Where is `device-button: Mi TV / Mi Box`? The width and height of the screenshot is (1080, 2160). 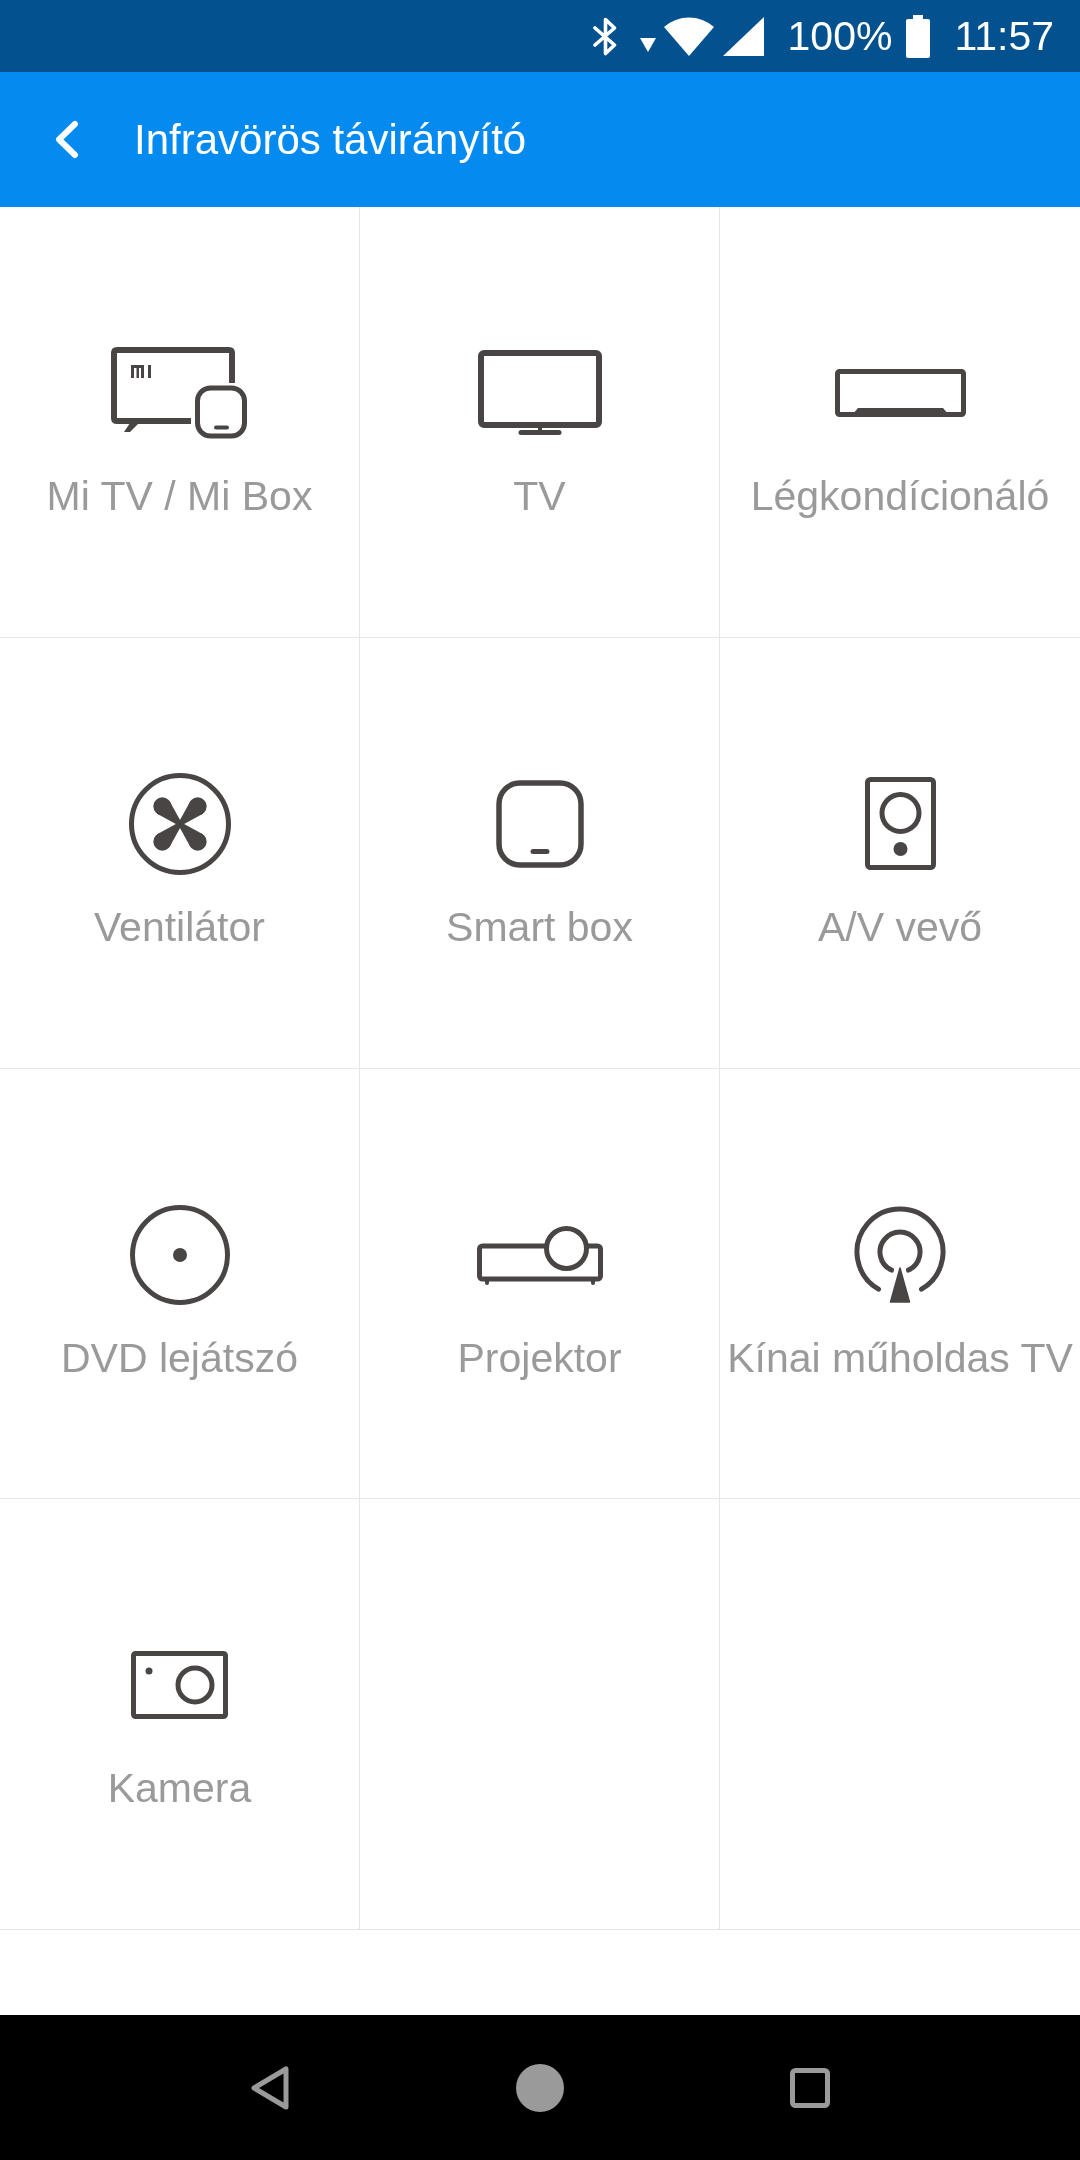 device-button: Mi TV / Mi Box is located at coordinates (180, 422).